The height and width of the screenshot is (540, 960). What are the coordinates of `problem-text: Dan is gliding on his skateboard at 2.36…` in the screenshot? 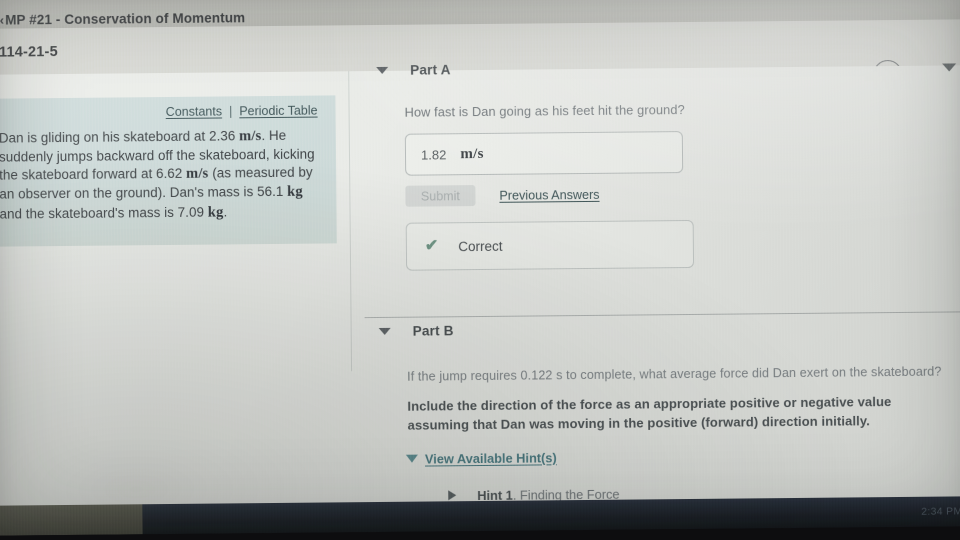 It's located at (162, 176).